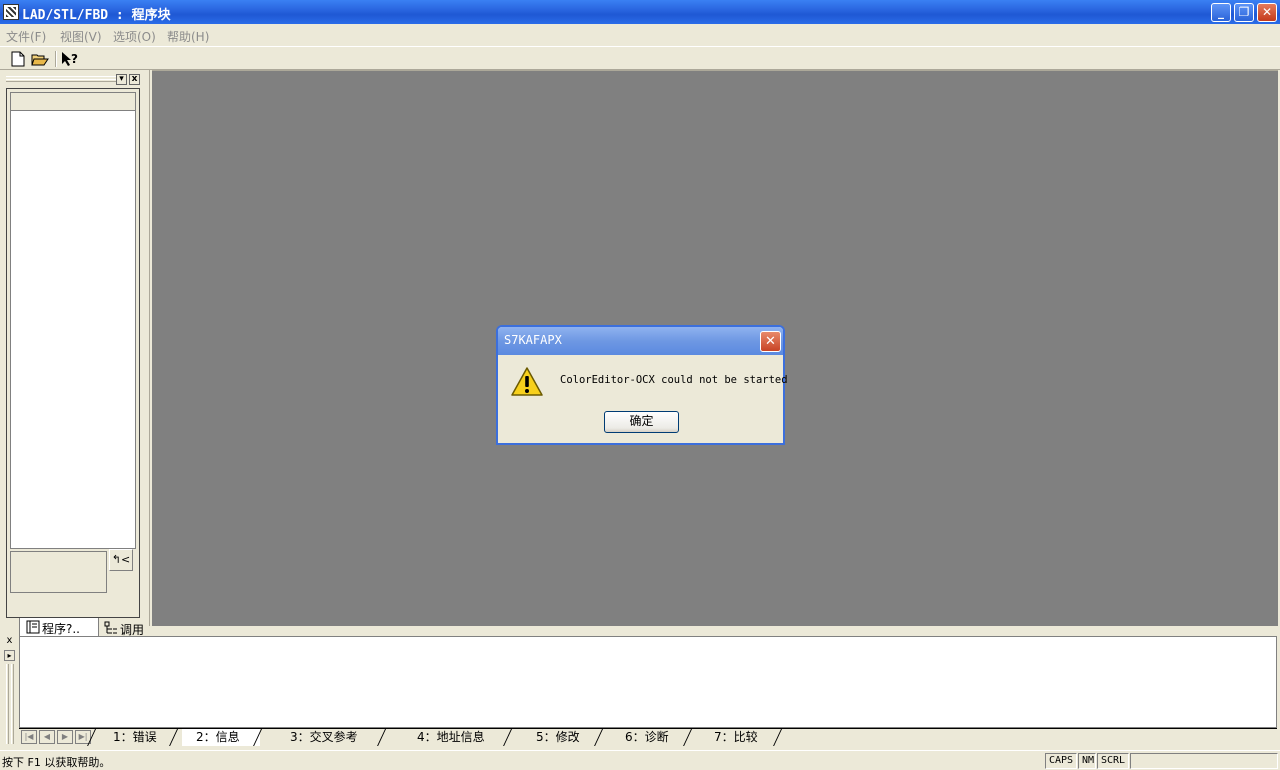 This screenshot has width=1280, height=770. What do you see at coordinates (70, 59) in the screenshot?
I see `context-help-icon: ?` at bounding box center [70, 59].